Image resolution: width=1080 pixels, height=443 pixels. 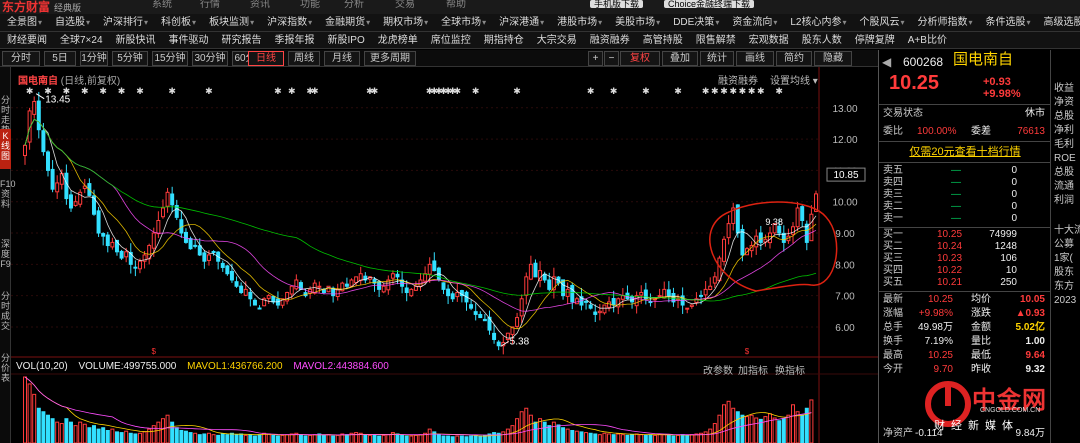 What do you see at coordinates (709, 4) in the screenshot?
I see `download-pill: Choice金融终端下载` at bounding box center [709, 4].